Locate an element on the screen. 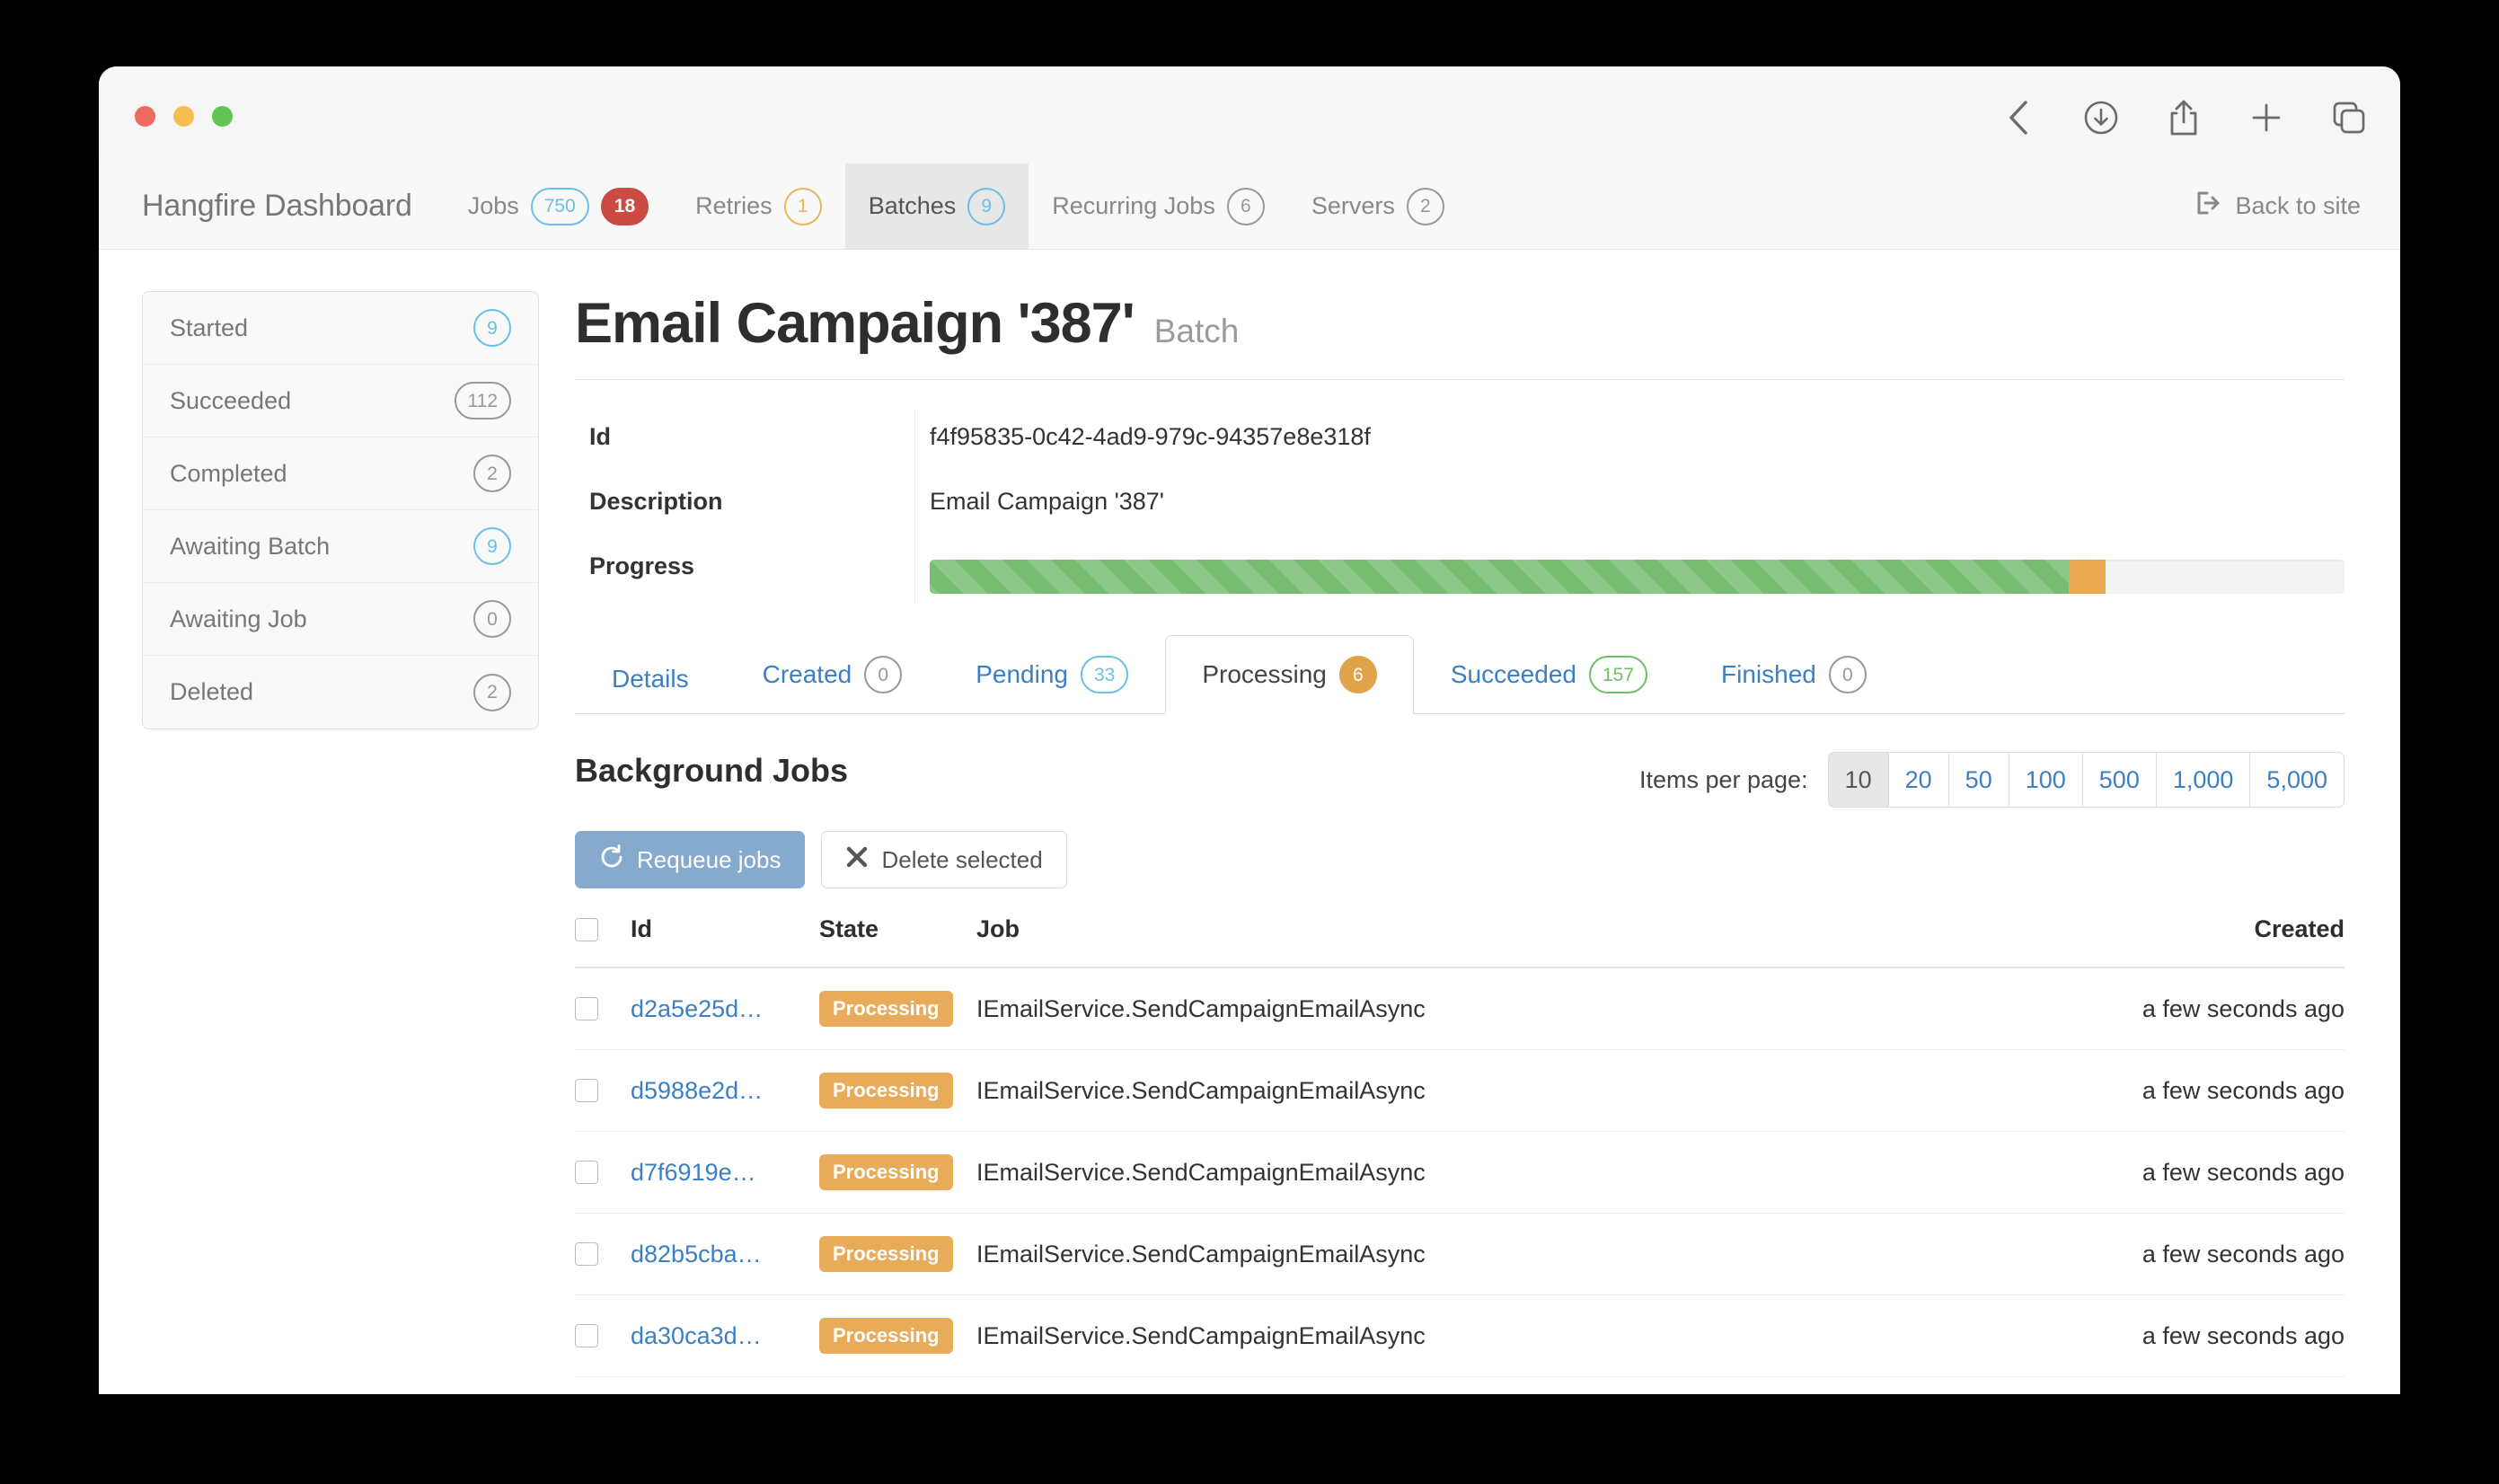 The height and width of the screenshot is (1484, 2499). back-chevron-icon is located at coordinates (2019, 118).